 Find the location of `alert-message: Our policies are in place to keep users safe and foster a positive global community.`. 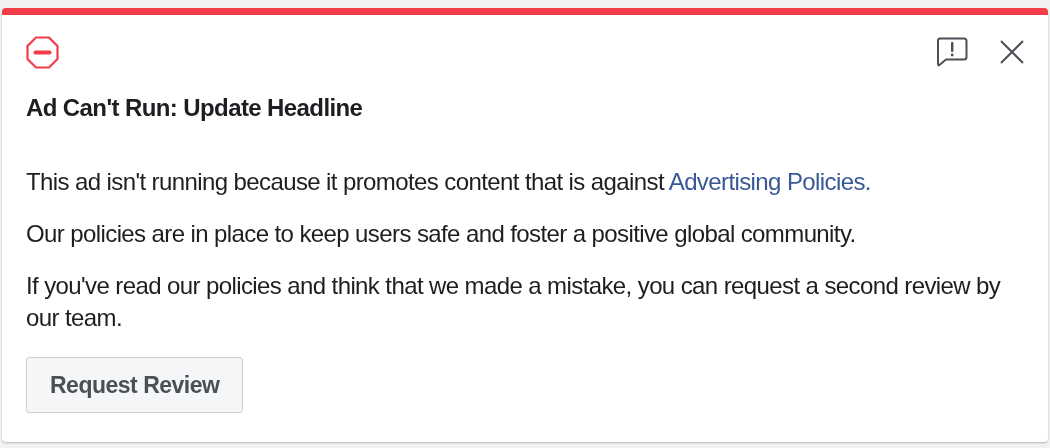

alert-message: Our policies are in place to keep users safe and foster a positive global community. is located at coordinates (441, 234).